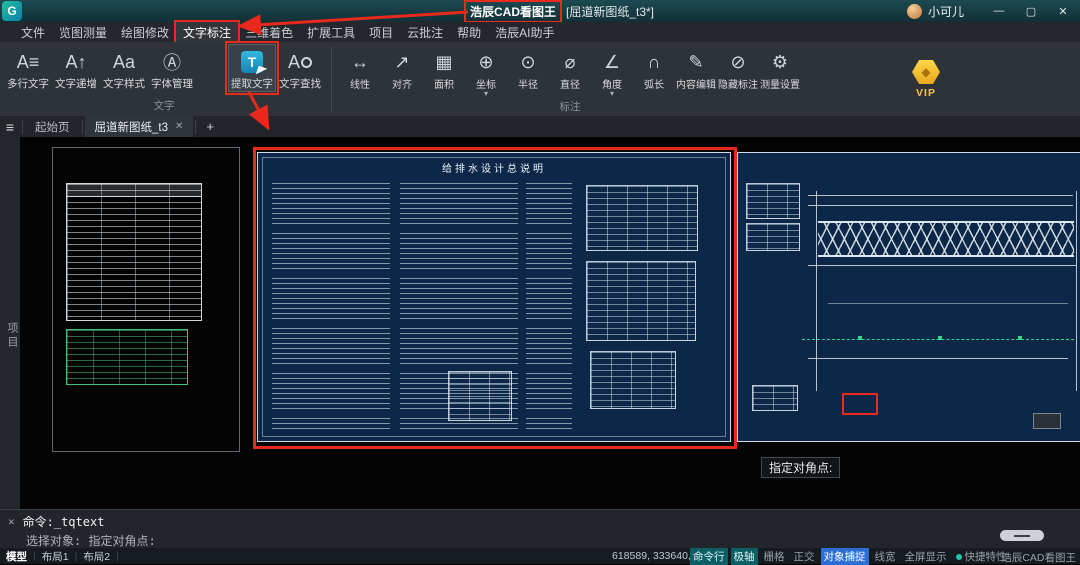 The image size is (1080, 565). Describe the element at coordinates (360, 61) in the screenshot. I see `linear-dim-icon: ↔` at that location.